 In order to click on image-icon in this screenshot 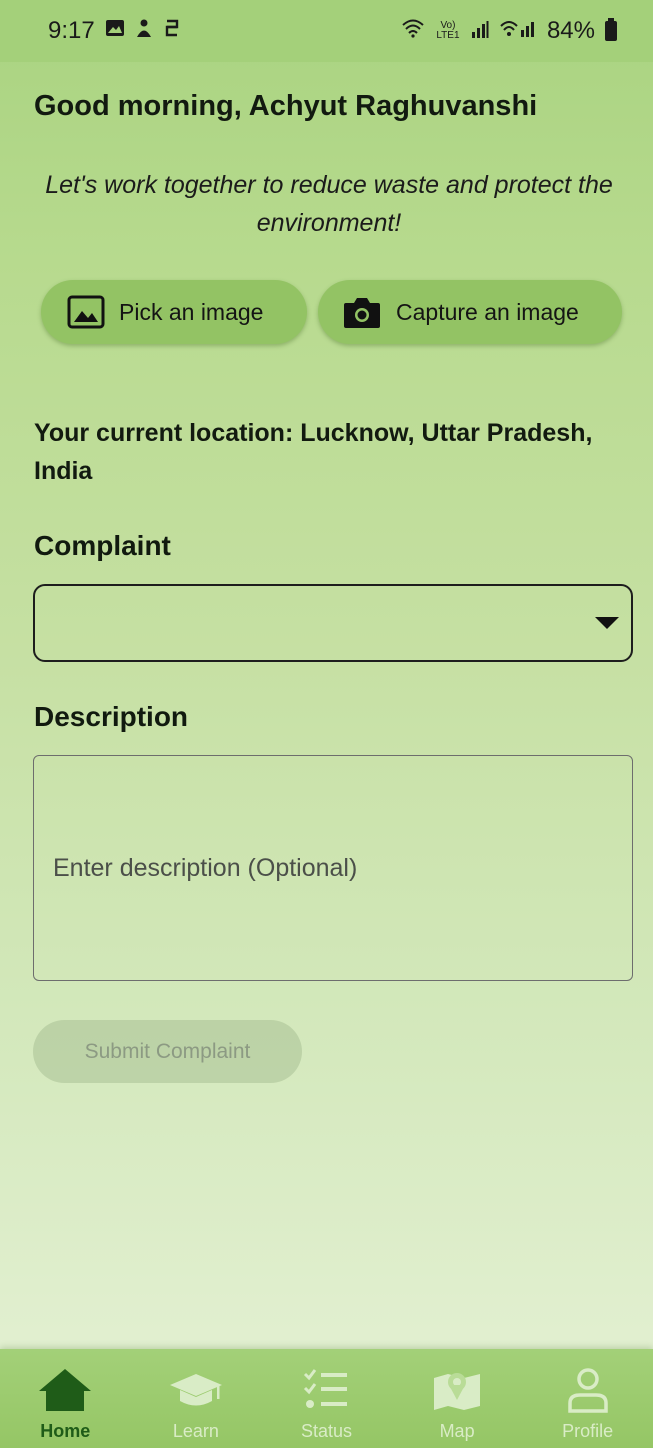, I will do `click(86, 312)`.